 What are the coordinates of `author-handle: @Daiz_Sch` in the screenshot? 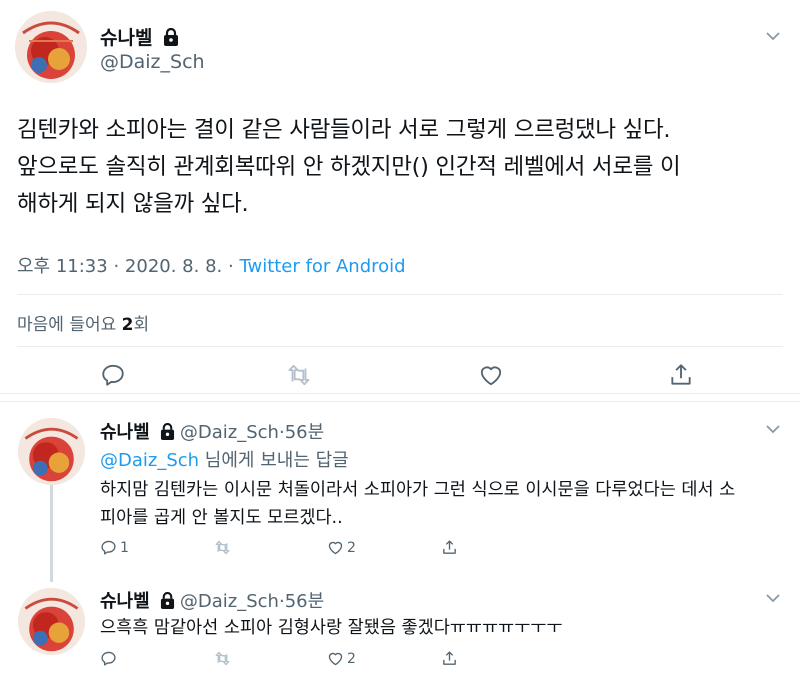 It's located at (152, 62).